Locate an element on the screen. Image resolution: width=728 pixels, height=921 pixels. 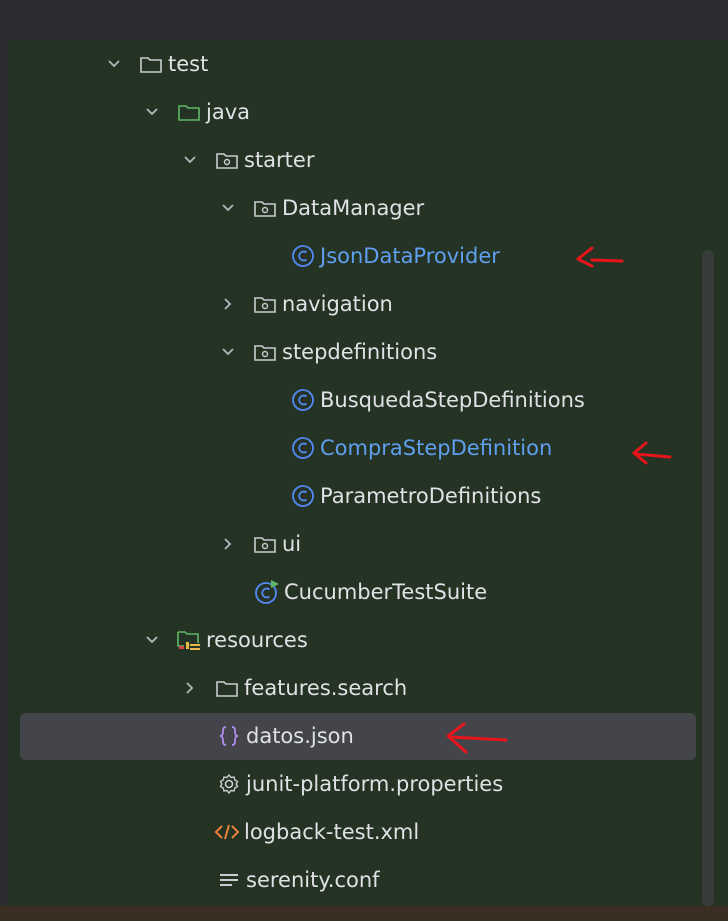
json-file-icon is located at coordinates (229, 736).